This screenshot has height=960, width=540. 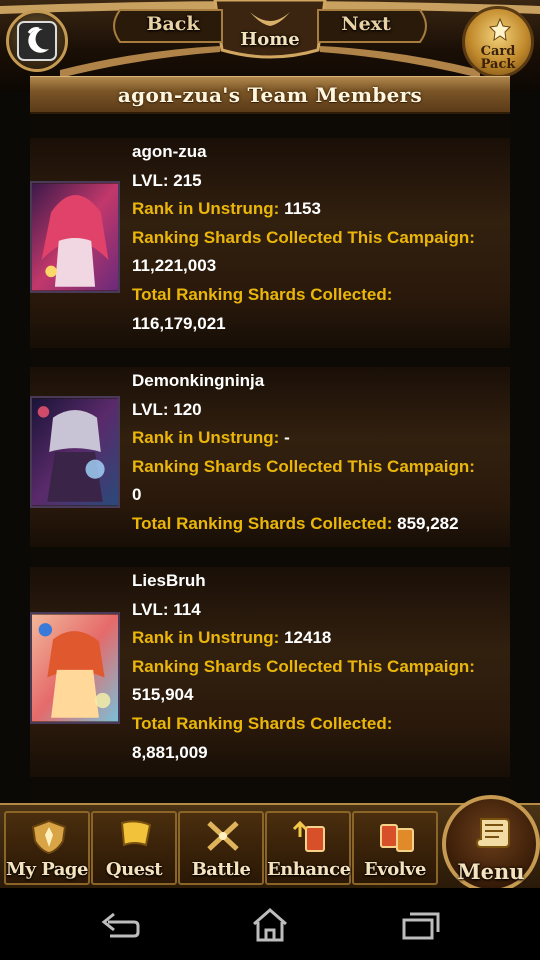 What do you see at coordinates (49, 837) in the screenshot?
I see `shield-icon` at bounding box center [49, 837].